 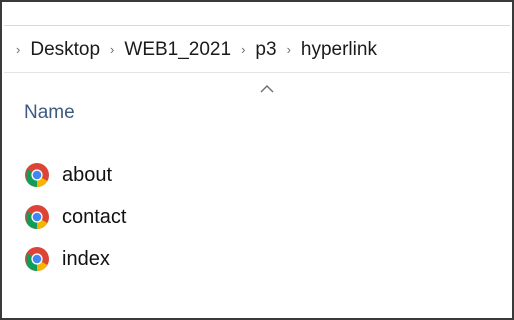 What do you see at coordinates (257, 15) in the screenshot?
I see `title-strip` at bounding box center [257, 15].